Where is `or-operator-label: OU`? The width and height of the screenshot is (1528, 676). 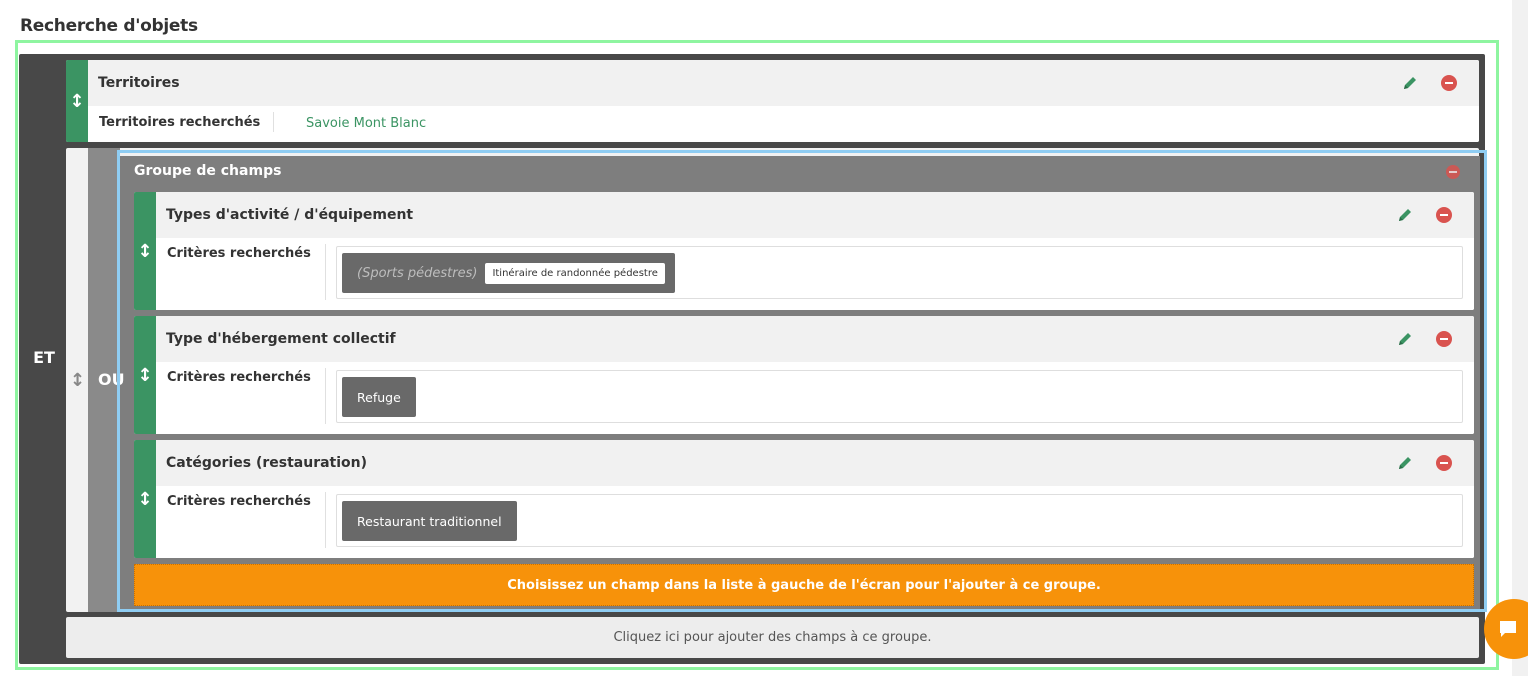 or-operator-label: OU is located at coordinates (111, 379).